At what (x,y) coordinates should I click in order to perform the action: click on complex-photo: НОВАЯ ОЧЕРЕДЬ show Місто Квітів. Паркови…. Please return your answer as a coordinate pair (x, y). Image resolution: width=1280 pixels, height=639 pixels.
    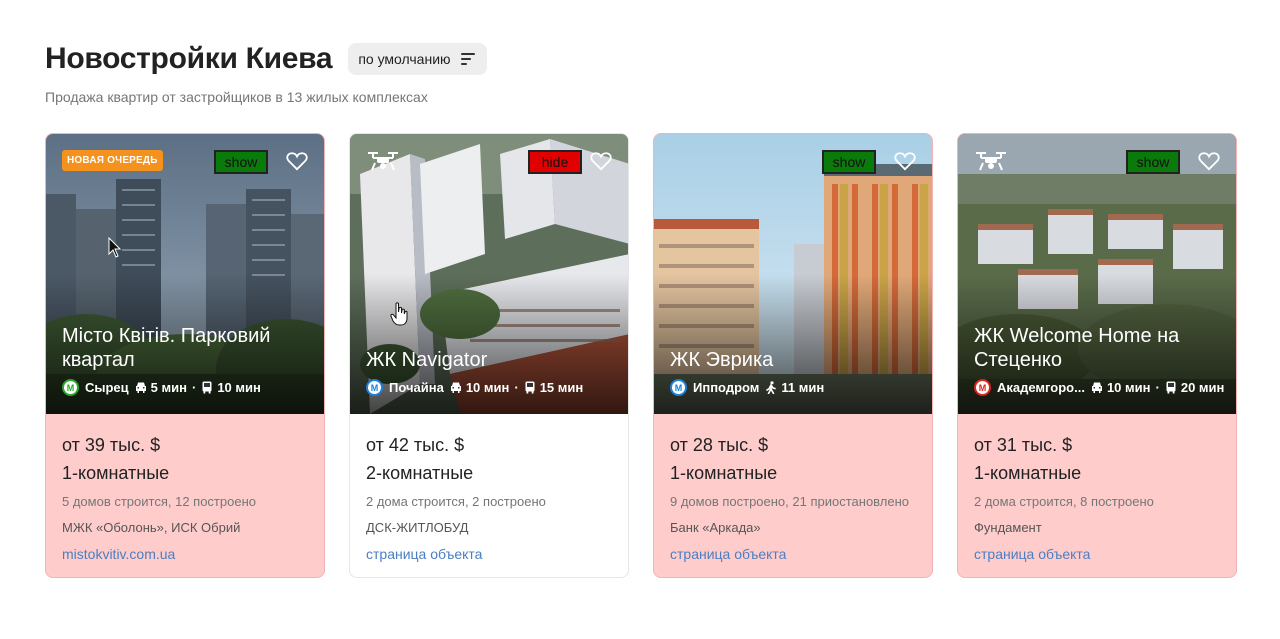
    Looking at the image, I should click on (185, 274).